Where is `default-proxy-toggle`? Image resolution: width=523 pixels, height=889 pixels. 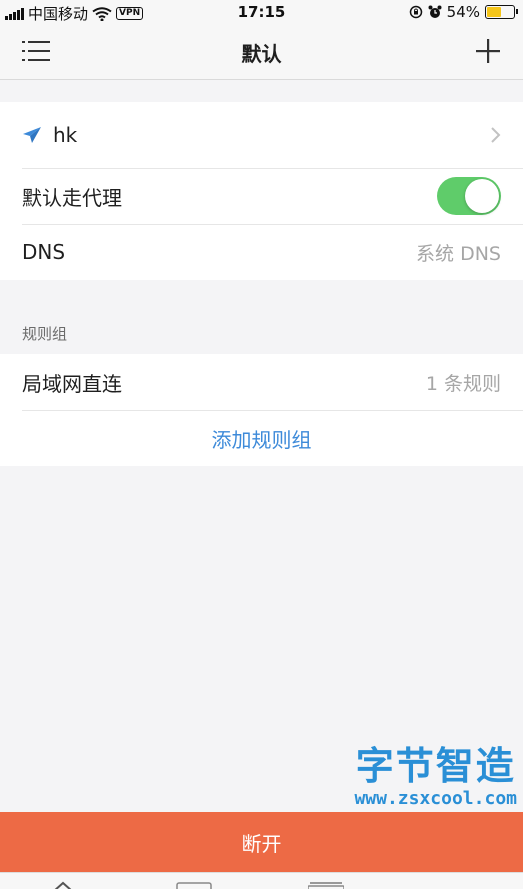 default-proxy-toggle is located at coordinates (469, 196).